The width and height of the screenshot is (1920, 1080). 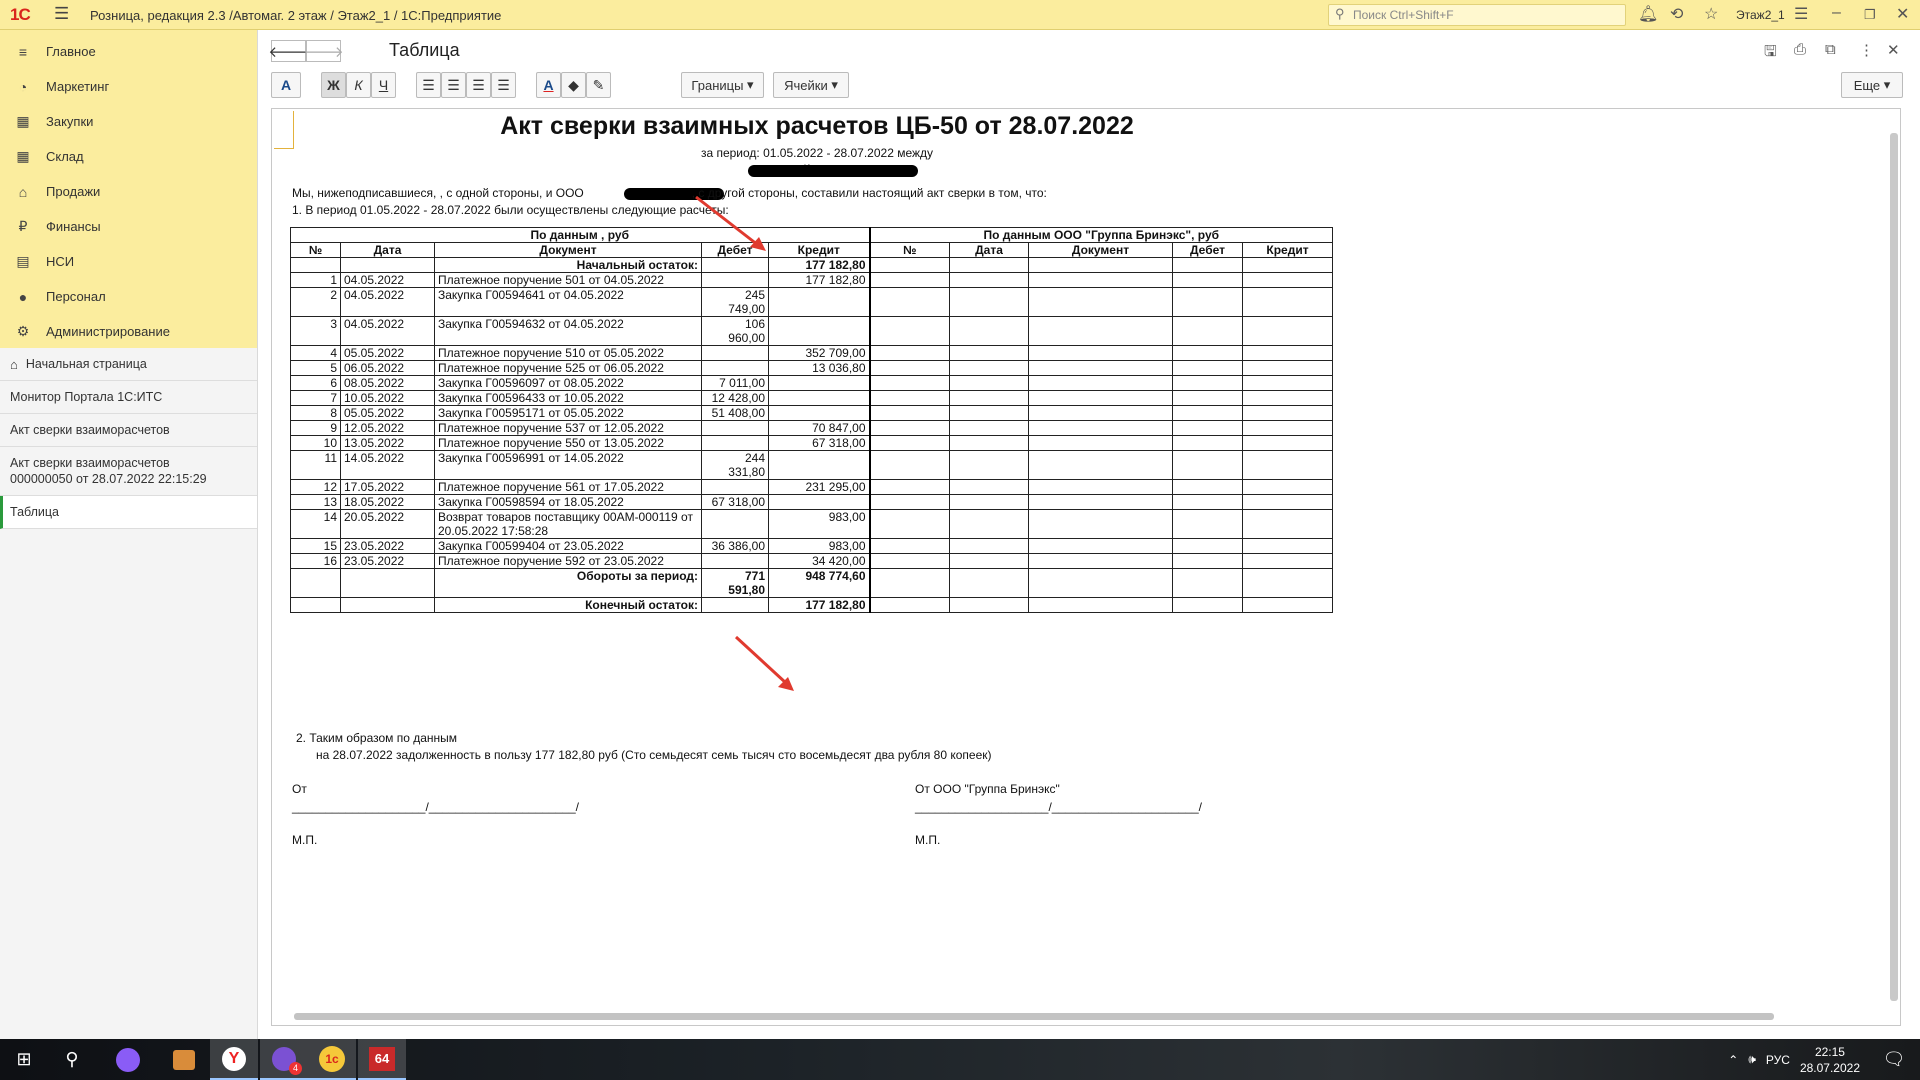 I want to click on turnover-row: Обороты за период: 771 591,80 948 774,60, so click(x=811, y=583).